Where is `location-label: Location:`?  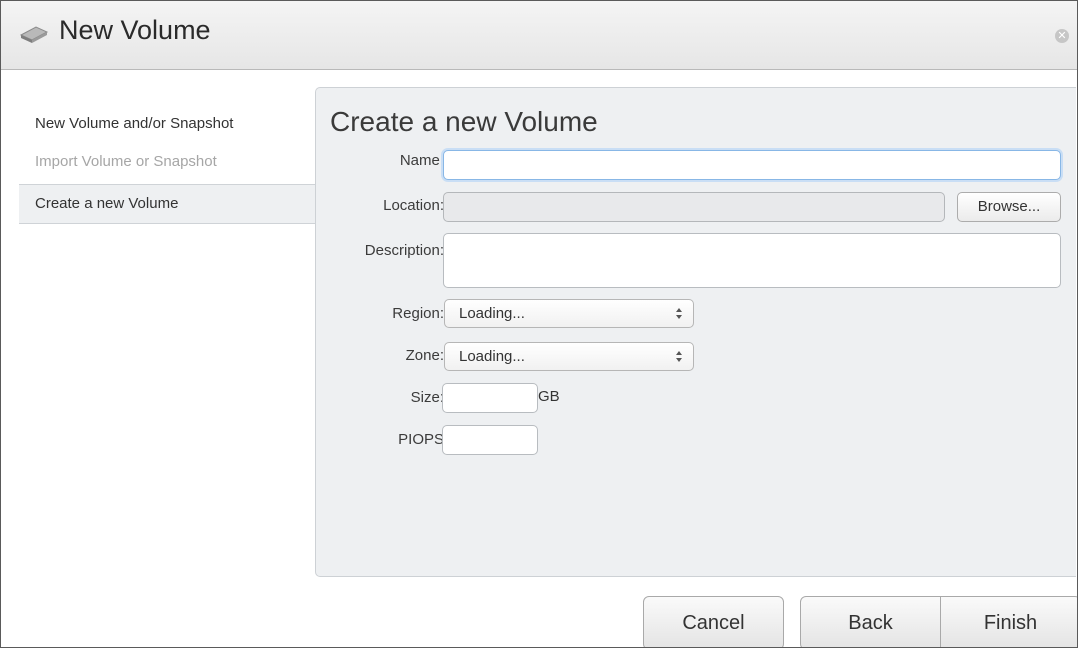 location-label: Location: is located at coordinates (413, 205).